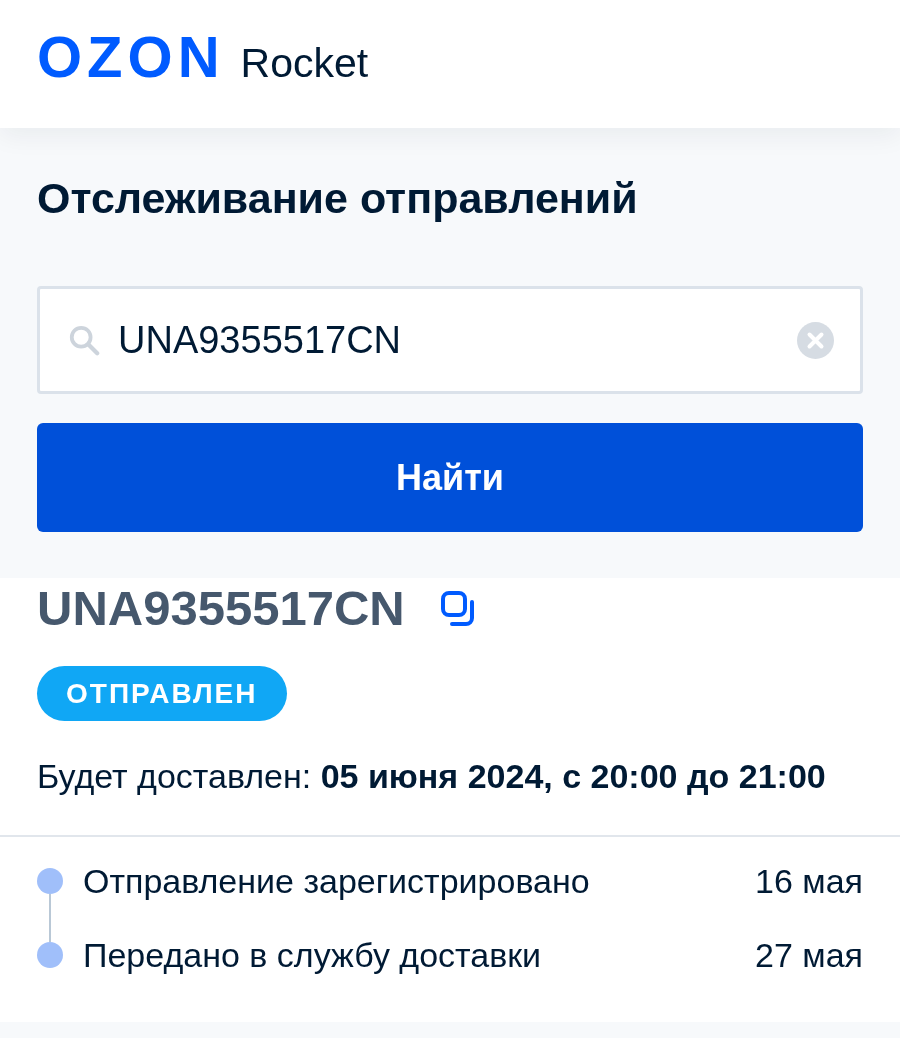 Image resolution: width=900 pixels, height=1038 pixels. What do you see at coordinates (338, 198) in the screenshot?
I see `page-title: Отслеживание отправлений` at bounding box center [338, 198].